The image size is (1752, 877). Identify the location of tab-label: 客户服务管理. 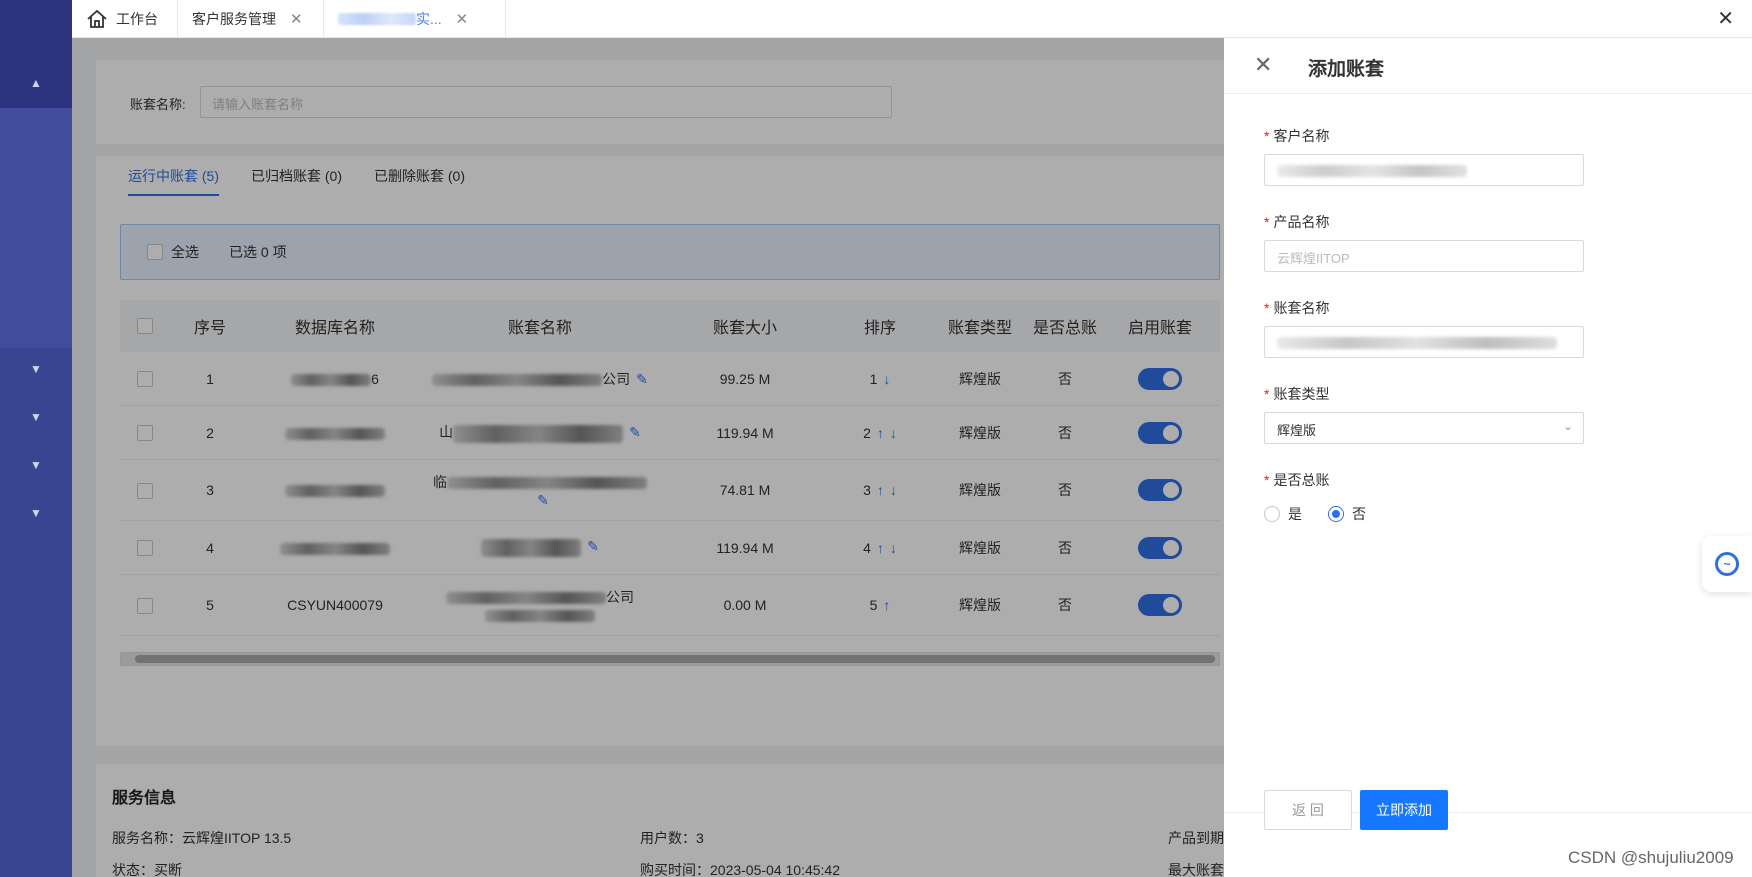
(234, 19).